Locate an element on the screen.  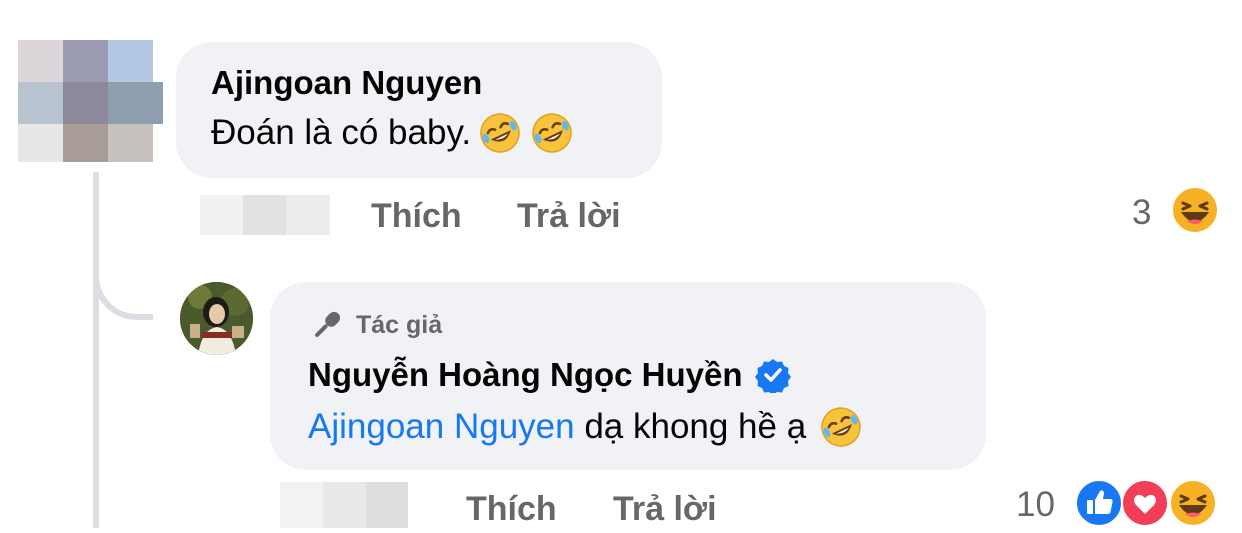
reaction-icons is located at coordinates (1149, 503).